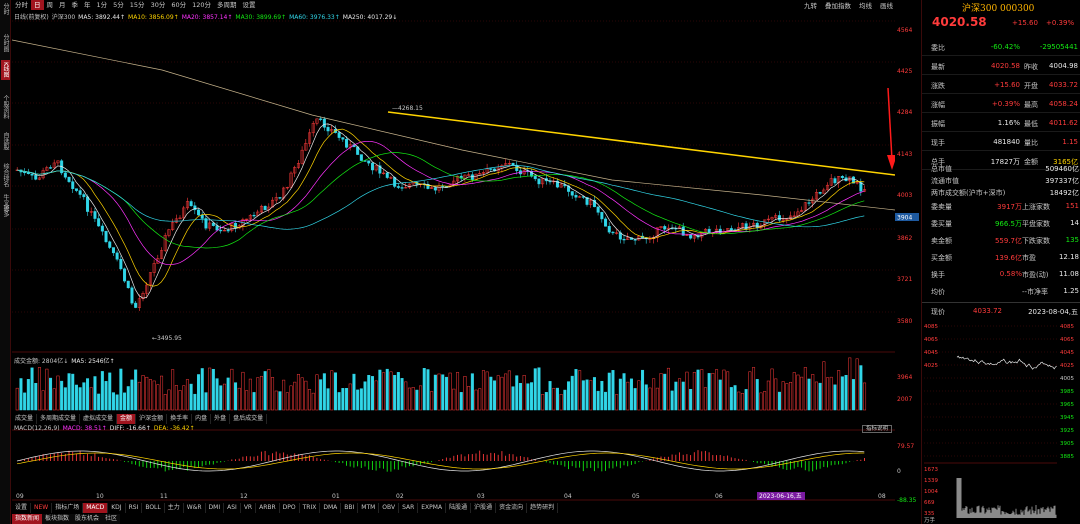 The image size is (1080, 524). What do you see at coordinates (877, 429) in the screenshot?
I see `indicator-help-button: 指标说明` at bounding box center [877, 429].